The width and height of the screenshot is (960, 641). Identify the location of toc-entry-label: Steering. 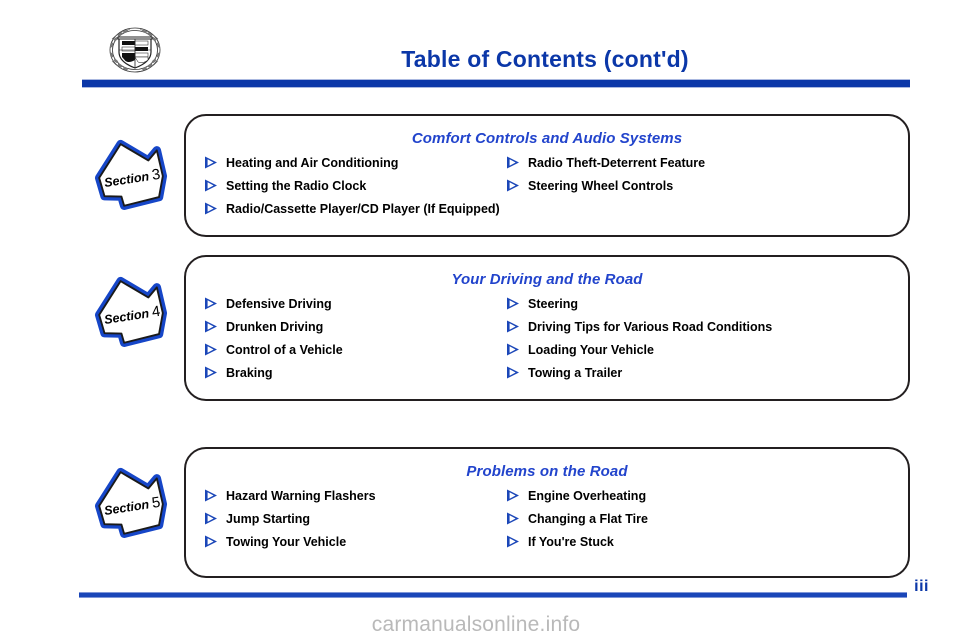
(553, 304).